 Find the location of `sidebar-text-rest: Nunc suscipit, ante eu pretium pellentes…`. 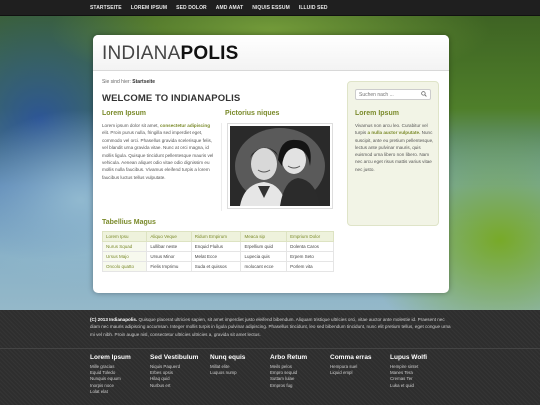

sidebar-text-rest: Nunc suscipit, ante eu pretium pellentes… is located at coordinates (394, 151).